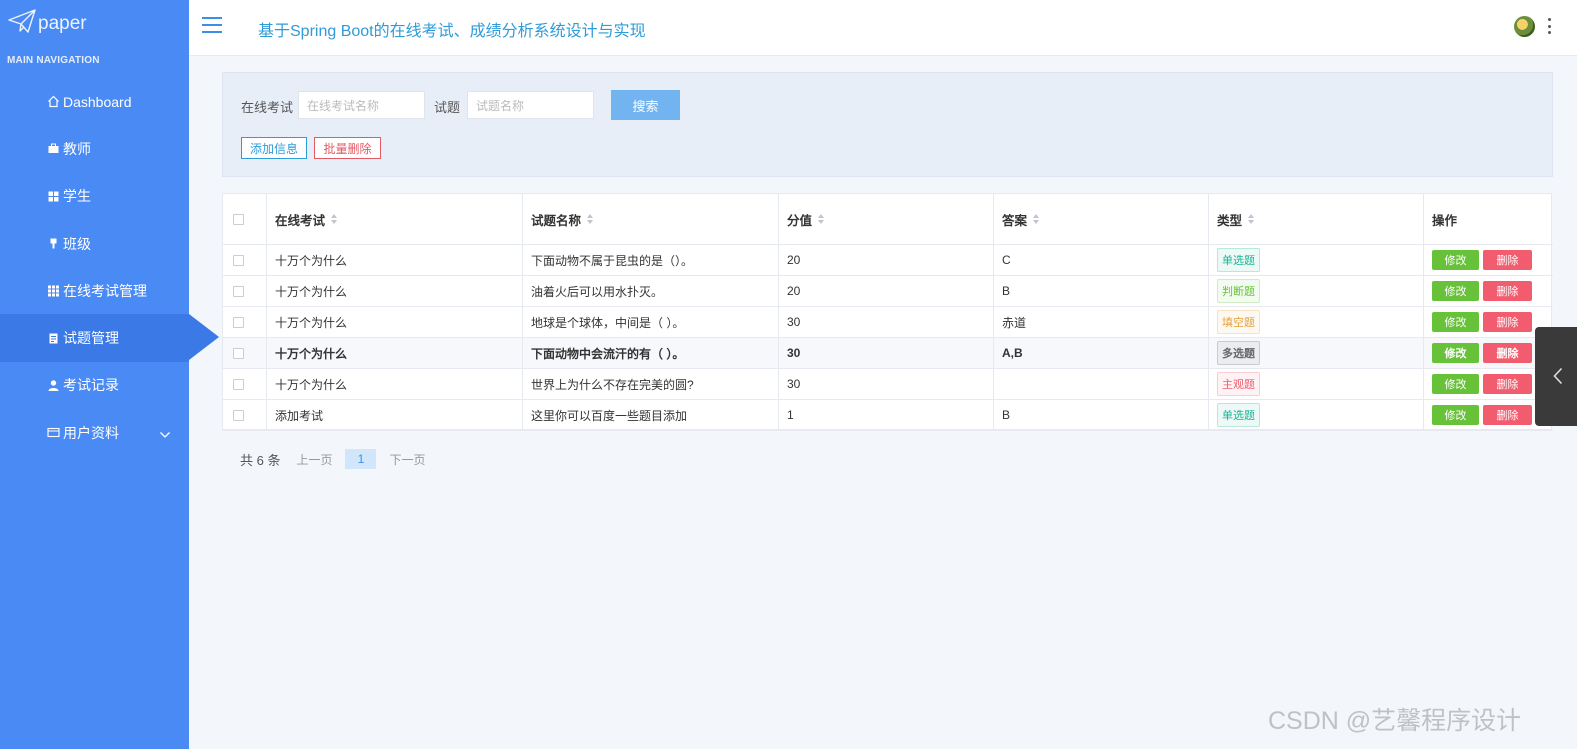 This screenshot has height=749, width=1577. I want to click on current-page-button: 1, so click(361, 459).